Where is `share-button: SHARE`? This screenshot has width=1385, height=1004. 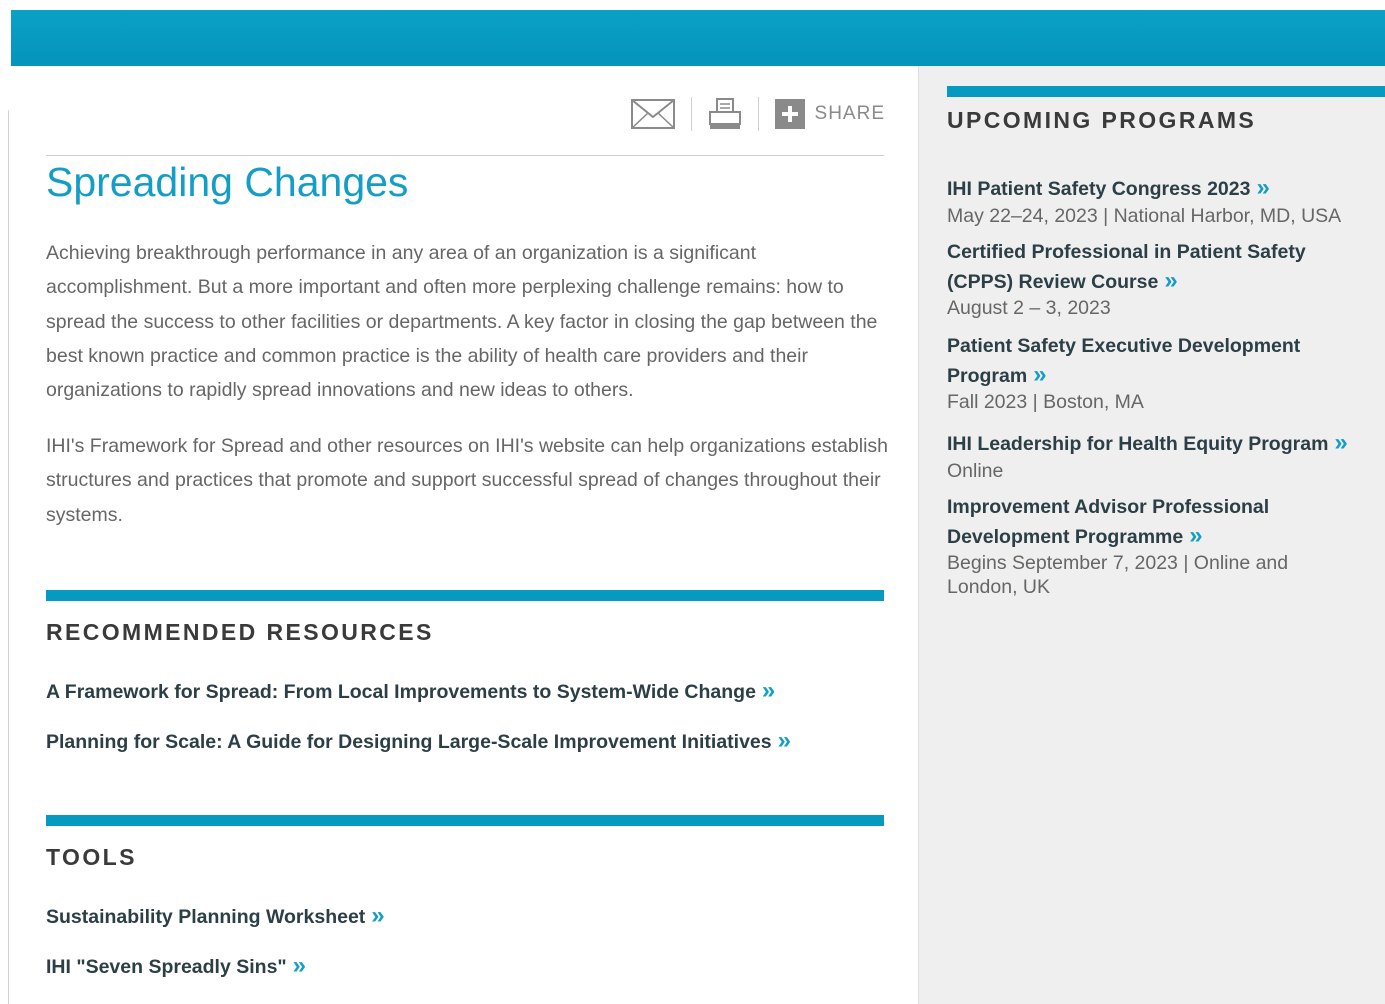 share-button: SHARE is located at coordinates (829, 114).